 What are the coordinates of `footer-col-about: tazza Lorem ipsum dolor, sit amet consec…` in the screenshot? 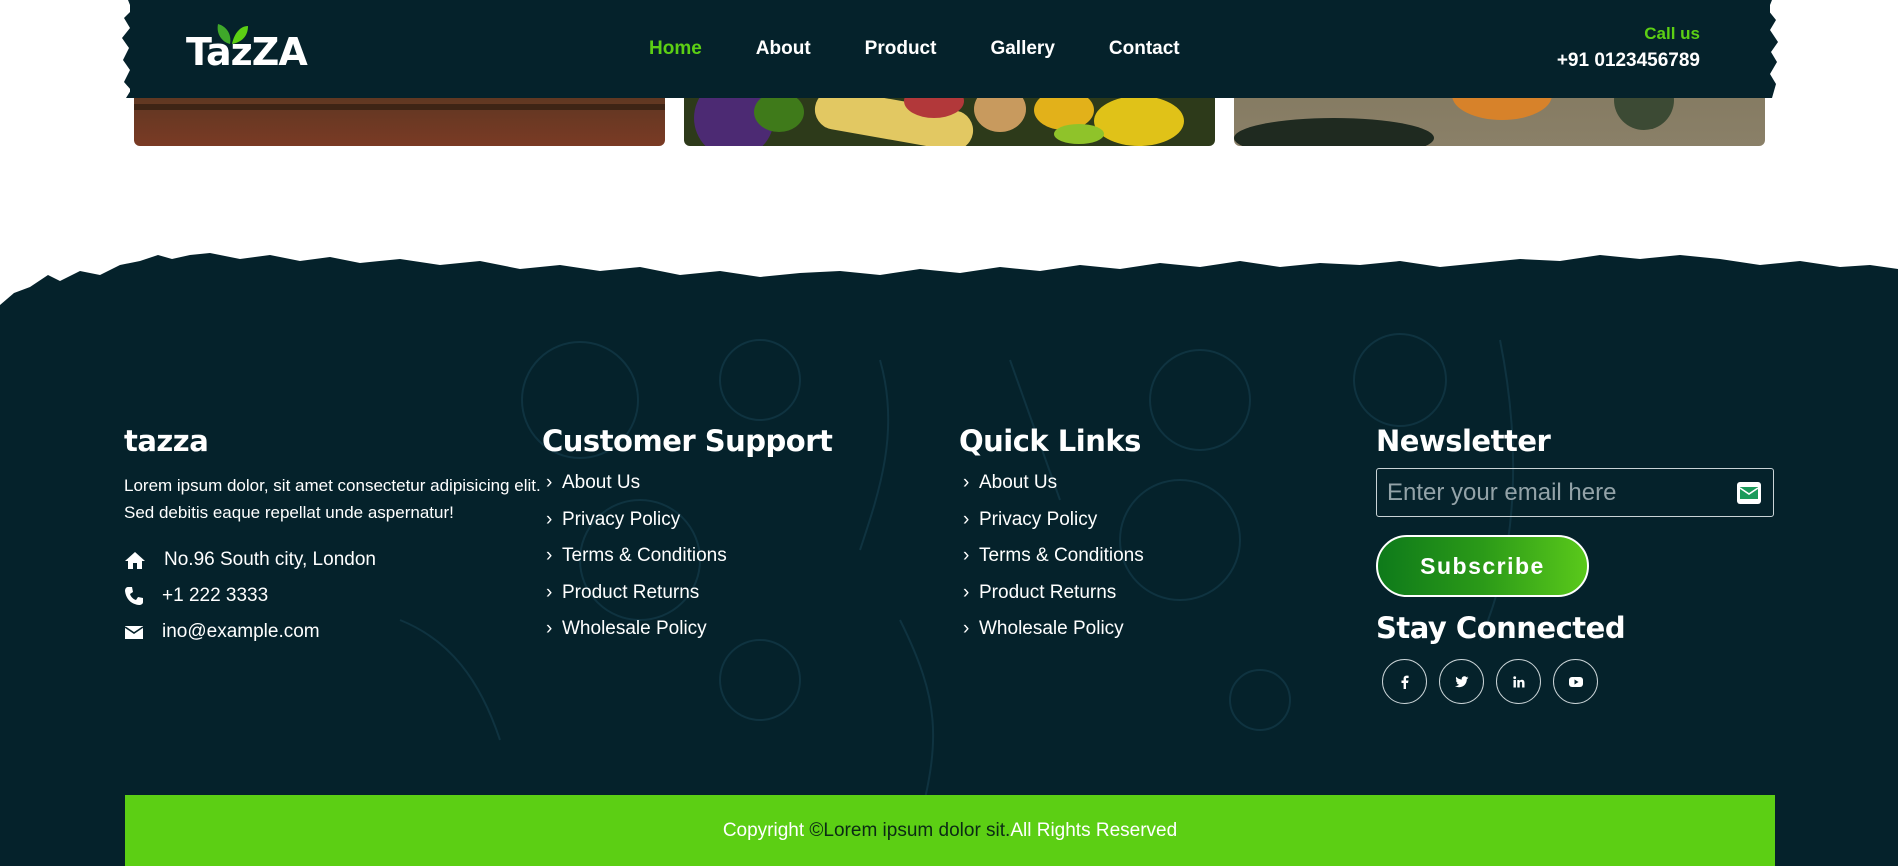 It's located at (334, 537).